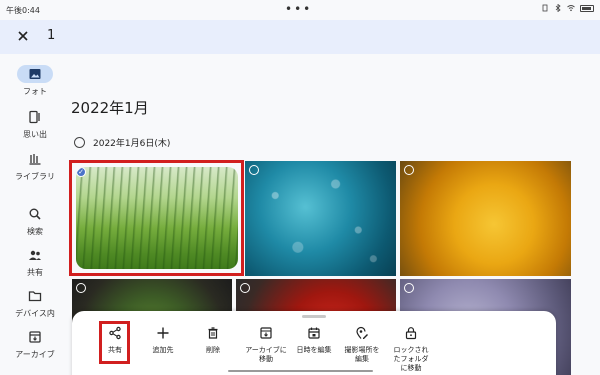 This screenshot has height=375, width=600. What do you see at coordinates (362, 332) in the screenshot?
I see `location-edit-icon` at bounding box center [362, 332].